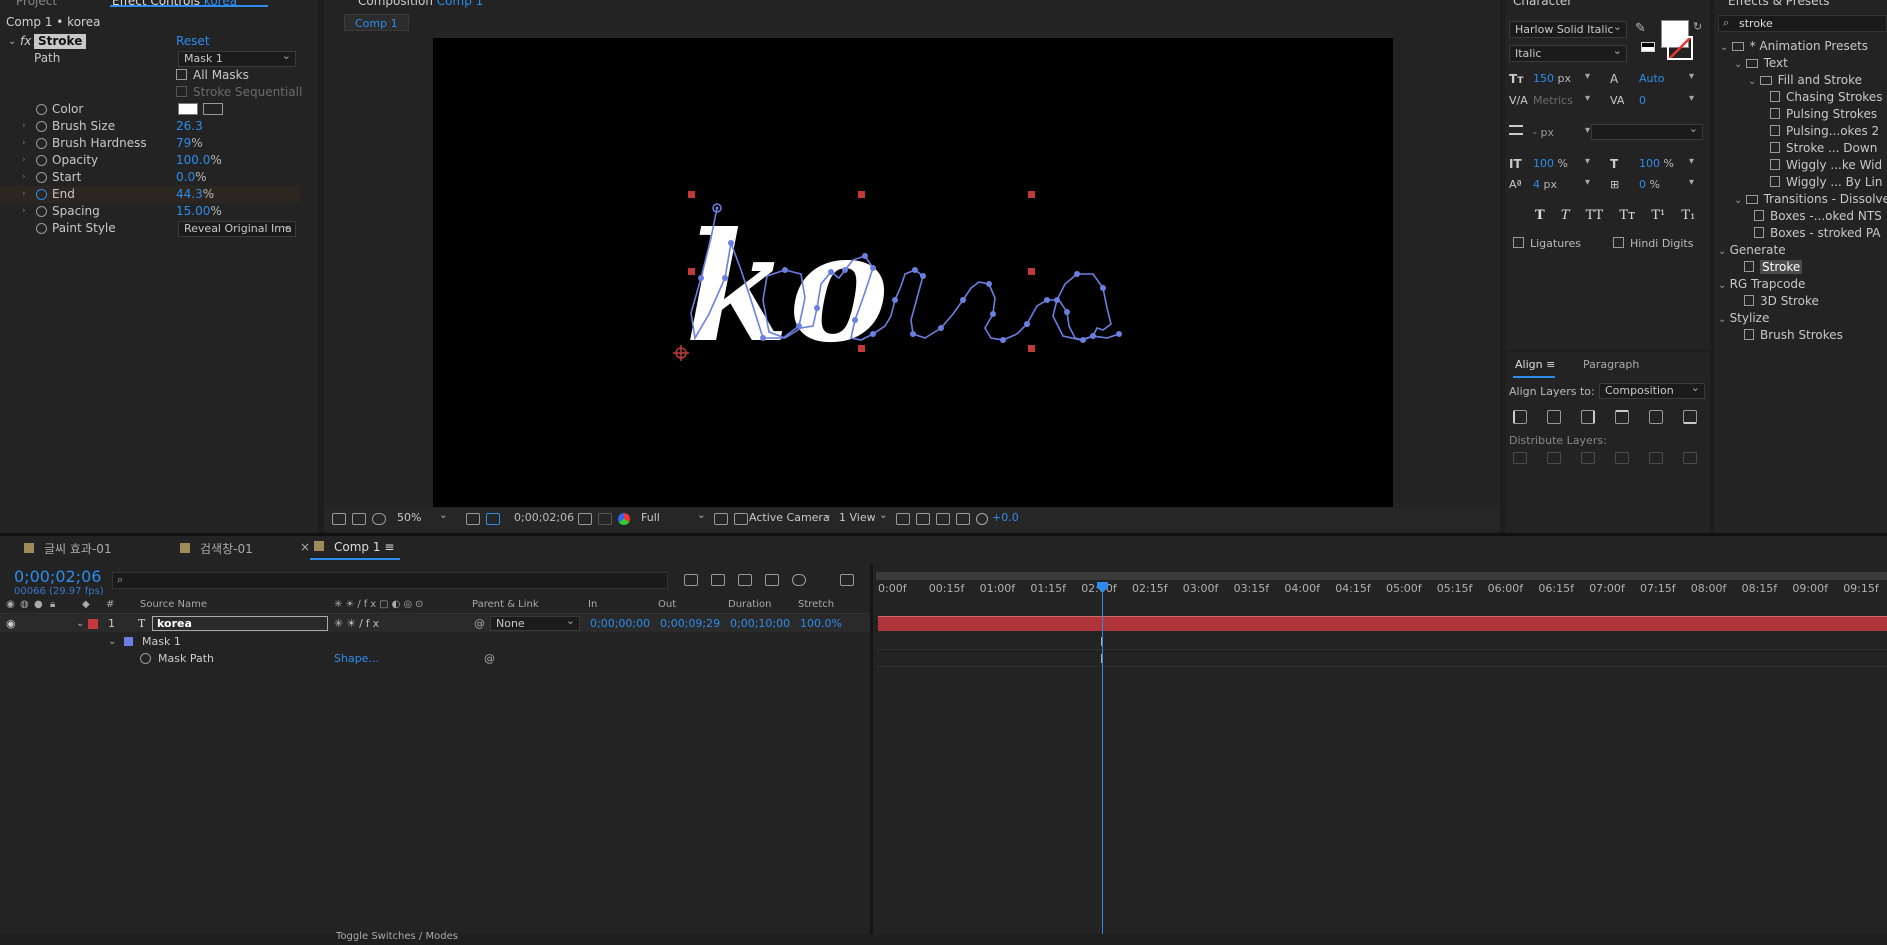  What do you see at coordinates (189, 126) in the screenshot?
I see `param-value: 26.3` at bounding box center [189, 126].